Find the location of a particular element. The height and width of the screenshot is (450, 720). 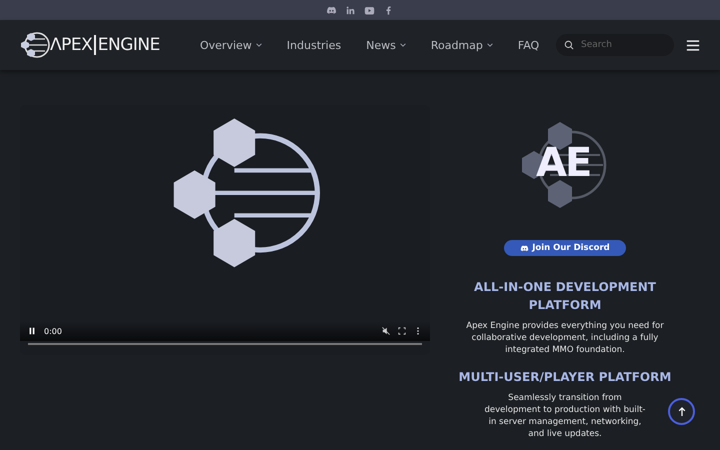

nav-link: Industries is located at coordinates (314, 45).